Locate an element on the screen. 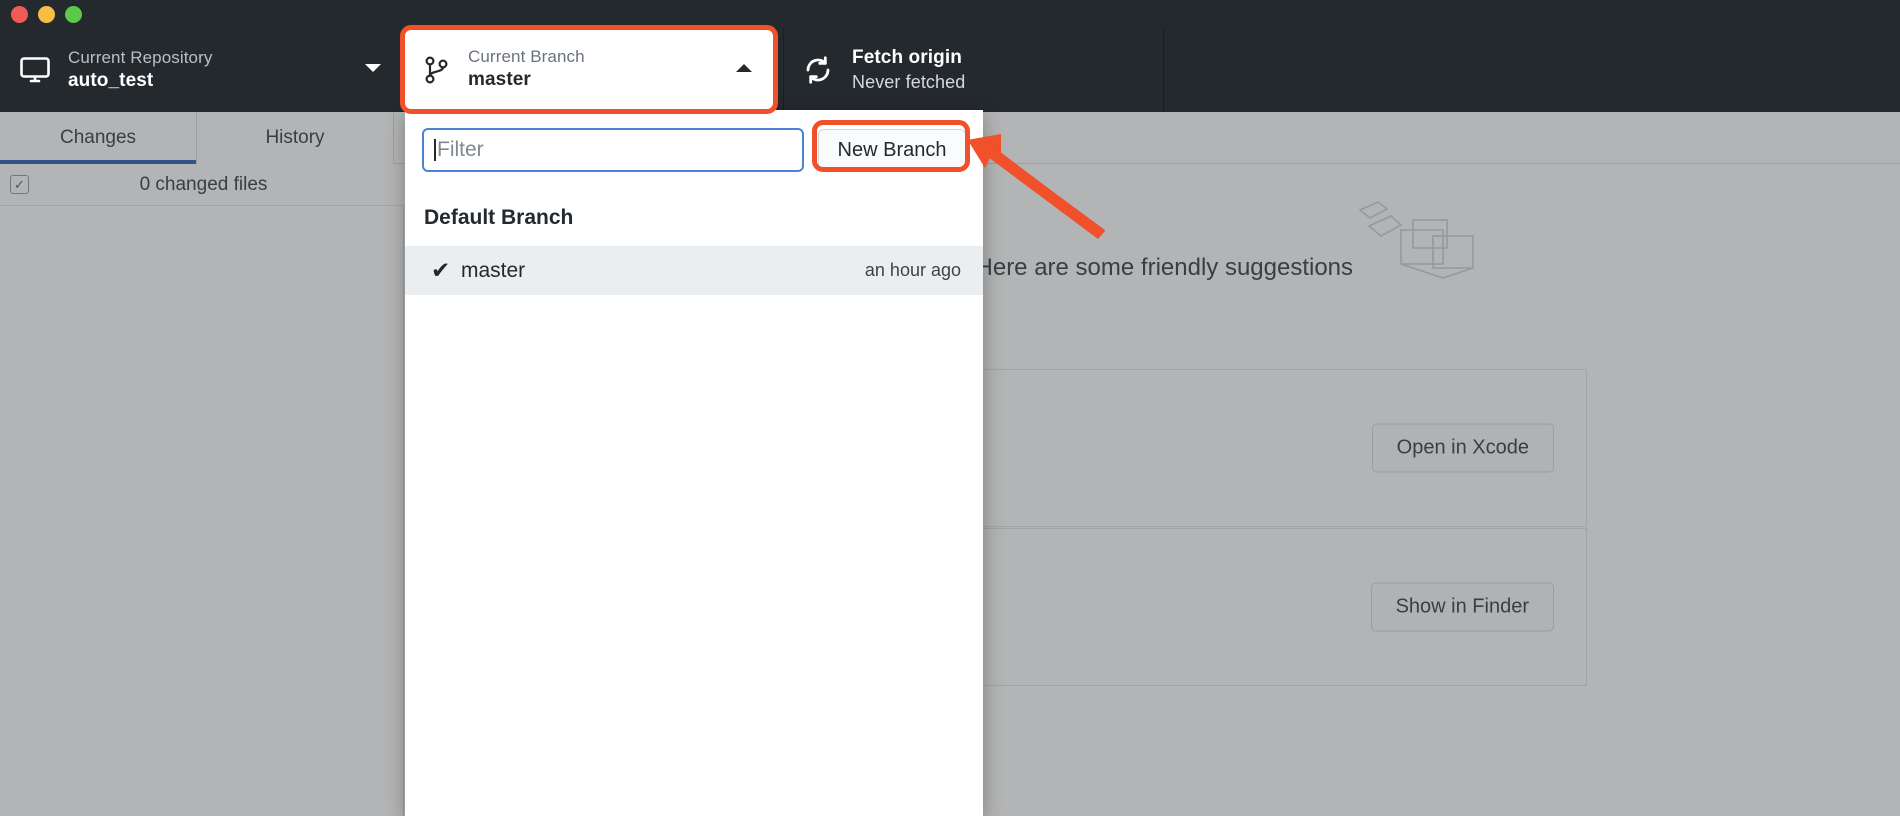 The height and width of the screenshot is (816, 1900). chevron-down-icon is located at coordinates (373, 70).